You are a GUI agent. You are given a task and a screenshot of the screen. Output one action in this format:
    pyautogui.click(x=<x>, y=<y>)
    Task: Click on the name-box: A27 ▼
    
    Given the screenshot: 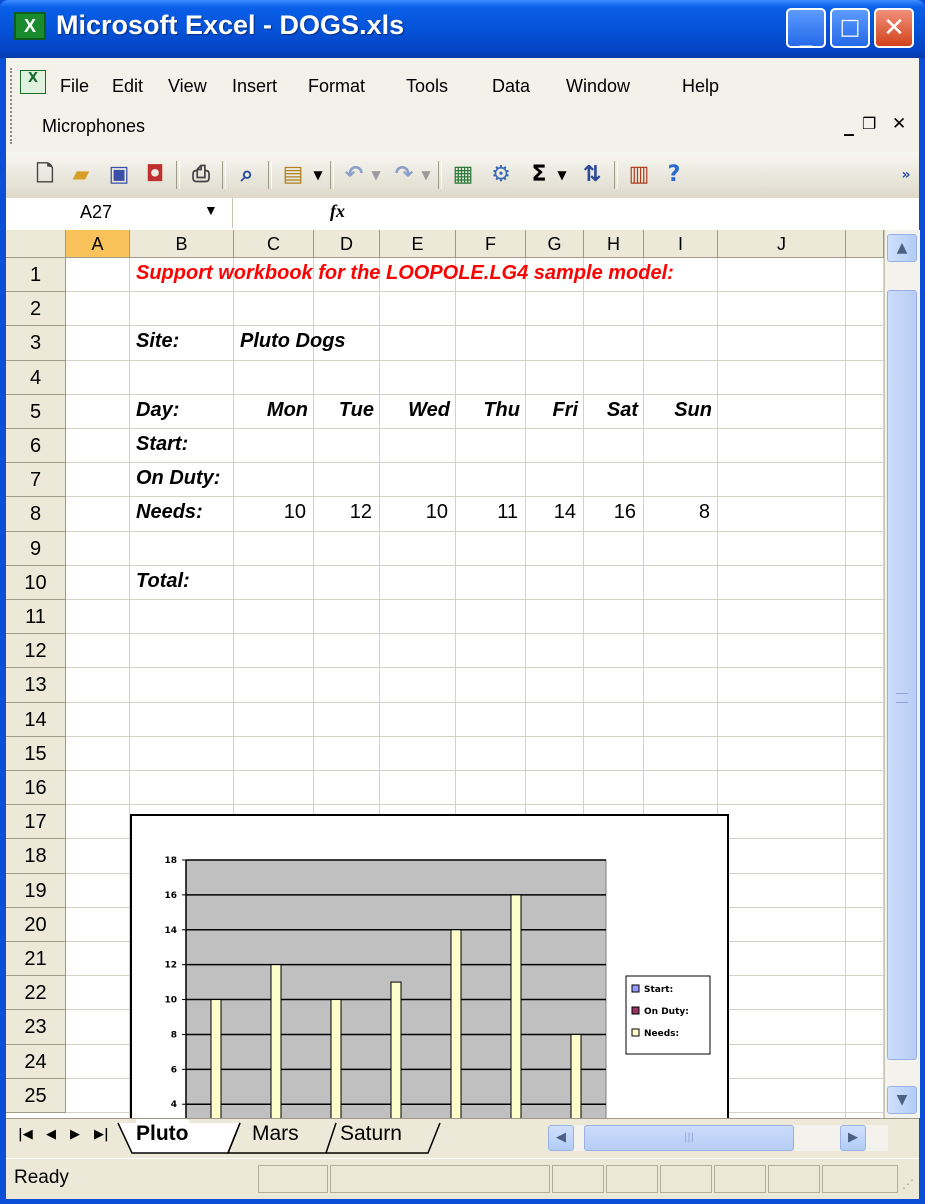 What is the action you would take?
    pyautogui.click(x=119, y=213)
    